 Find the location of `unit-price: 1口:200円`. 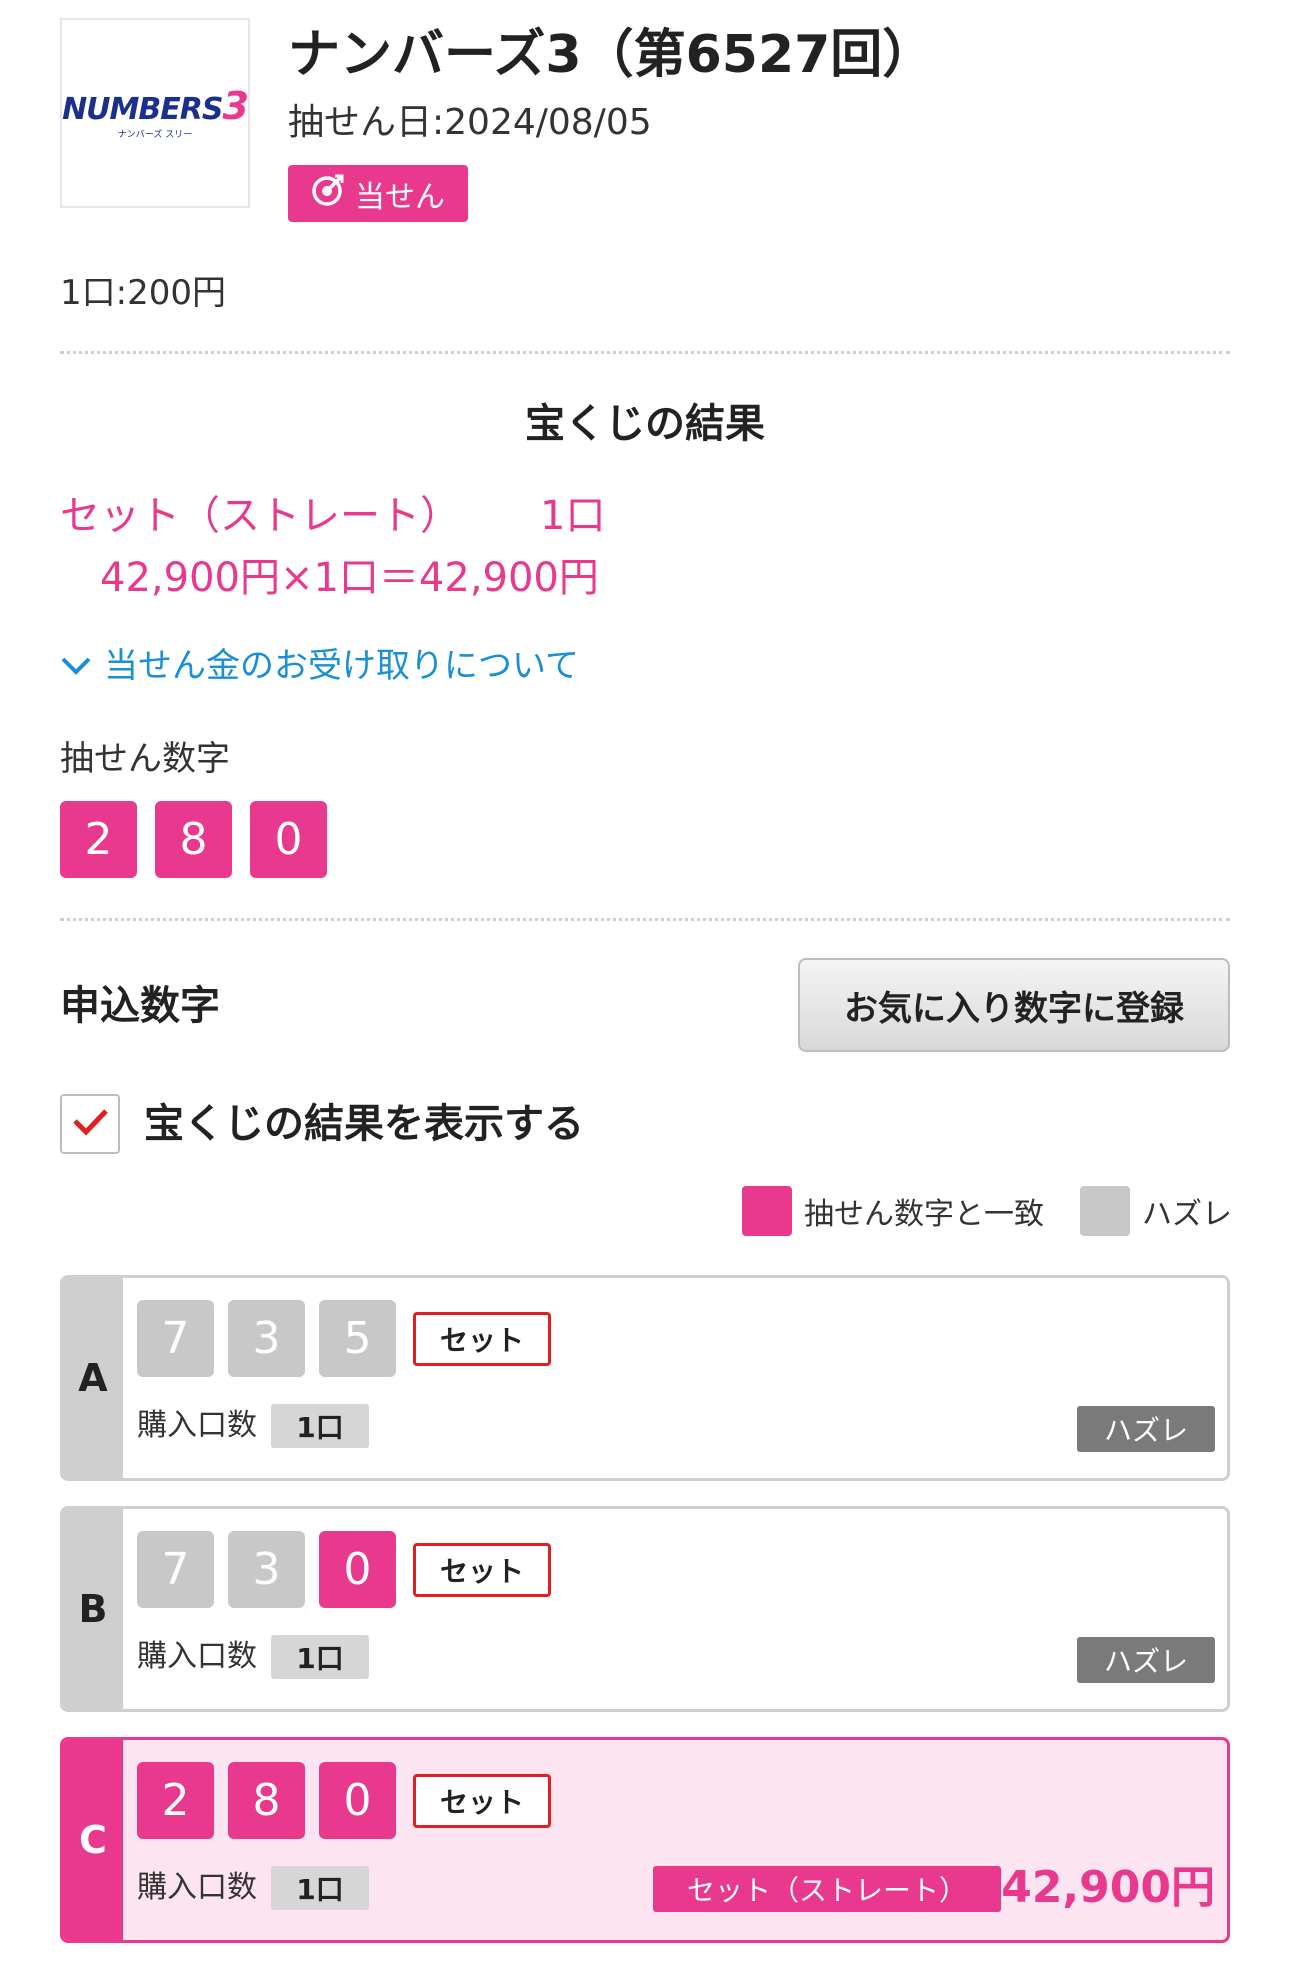

unit-price: 1口:200円 is located at coordinates (143, 293).